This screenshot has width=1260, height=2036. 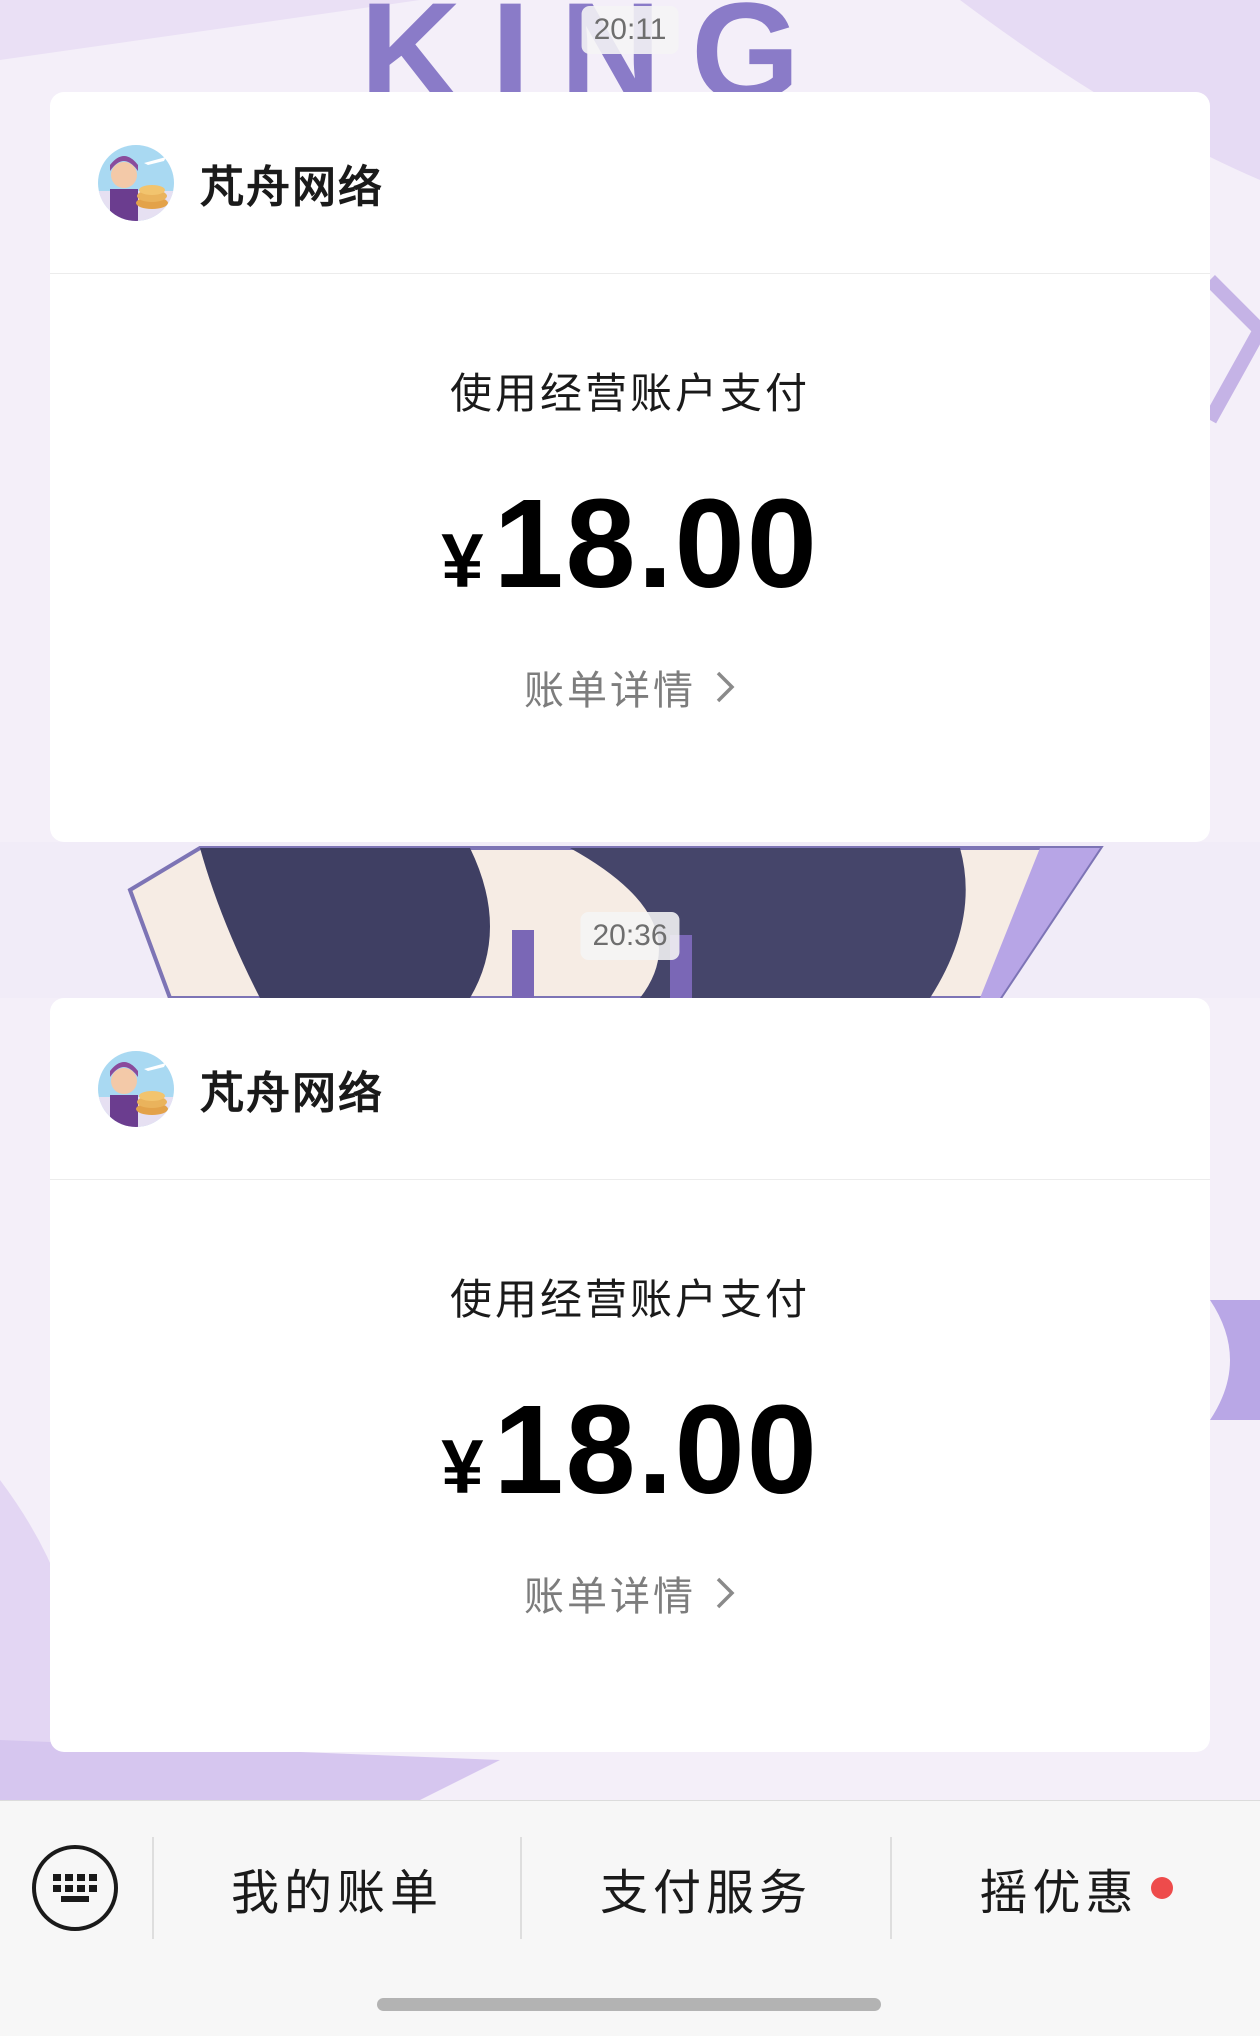 What do you see at coordinates (629, 2004) in the screenshot?
I see `home-indicator` at bounding box center [629, 2004].